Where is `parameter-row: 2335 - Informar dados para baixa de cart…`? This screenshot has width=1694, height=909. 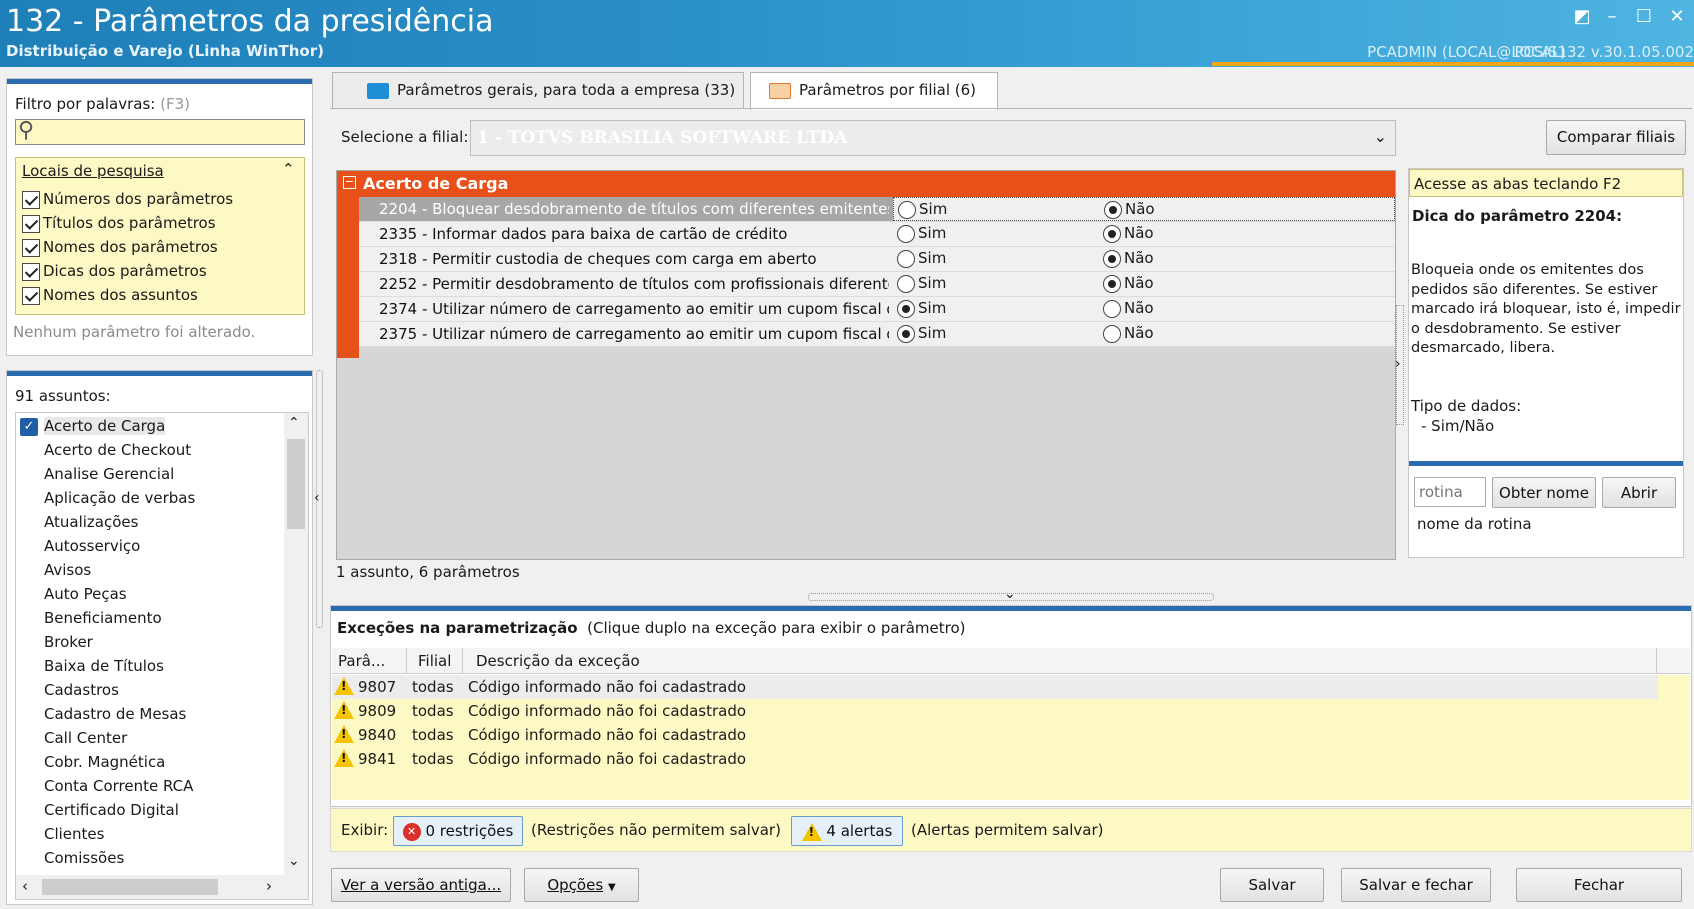 parameter-row: 2335 - Informar dados para baixa de cart… is located at coordinates (877, 234).